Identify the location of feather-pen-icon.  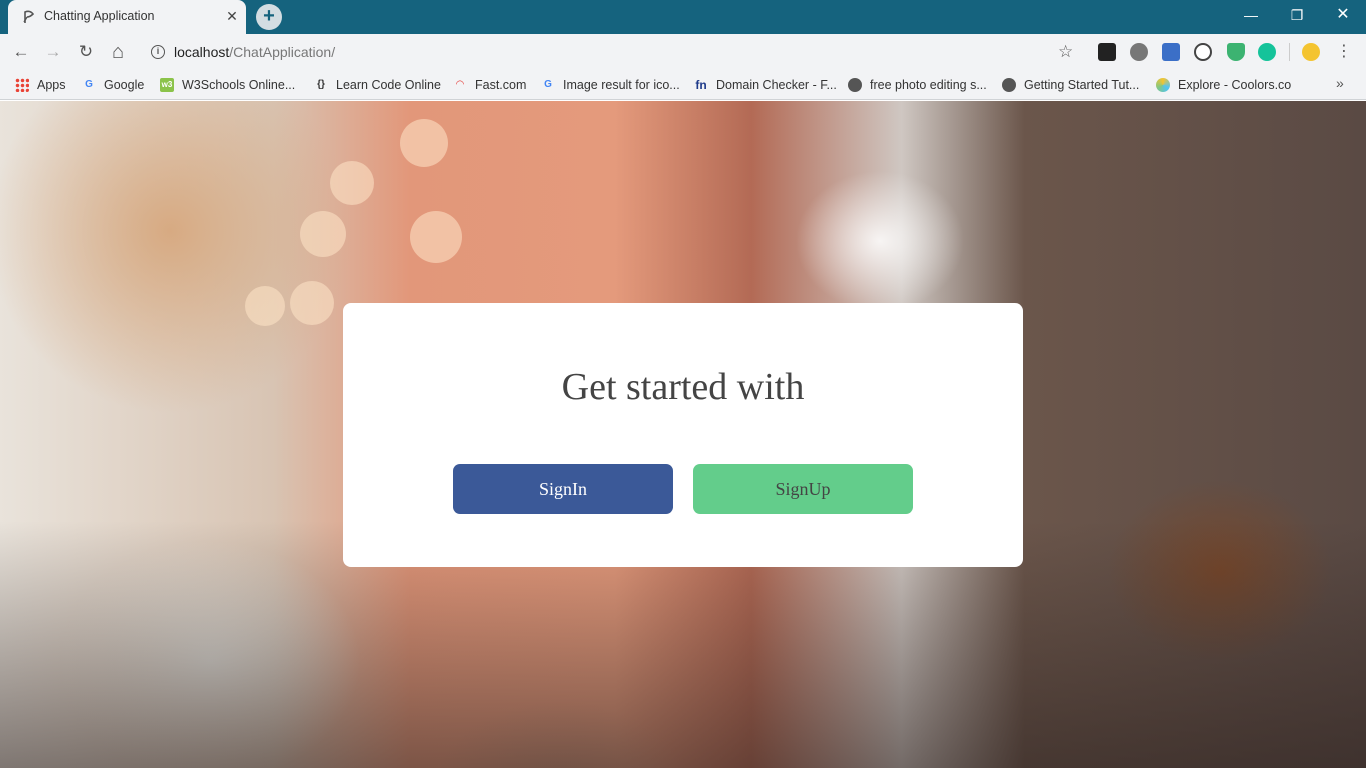
(29, 16).